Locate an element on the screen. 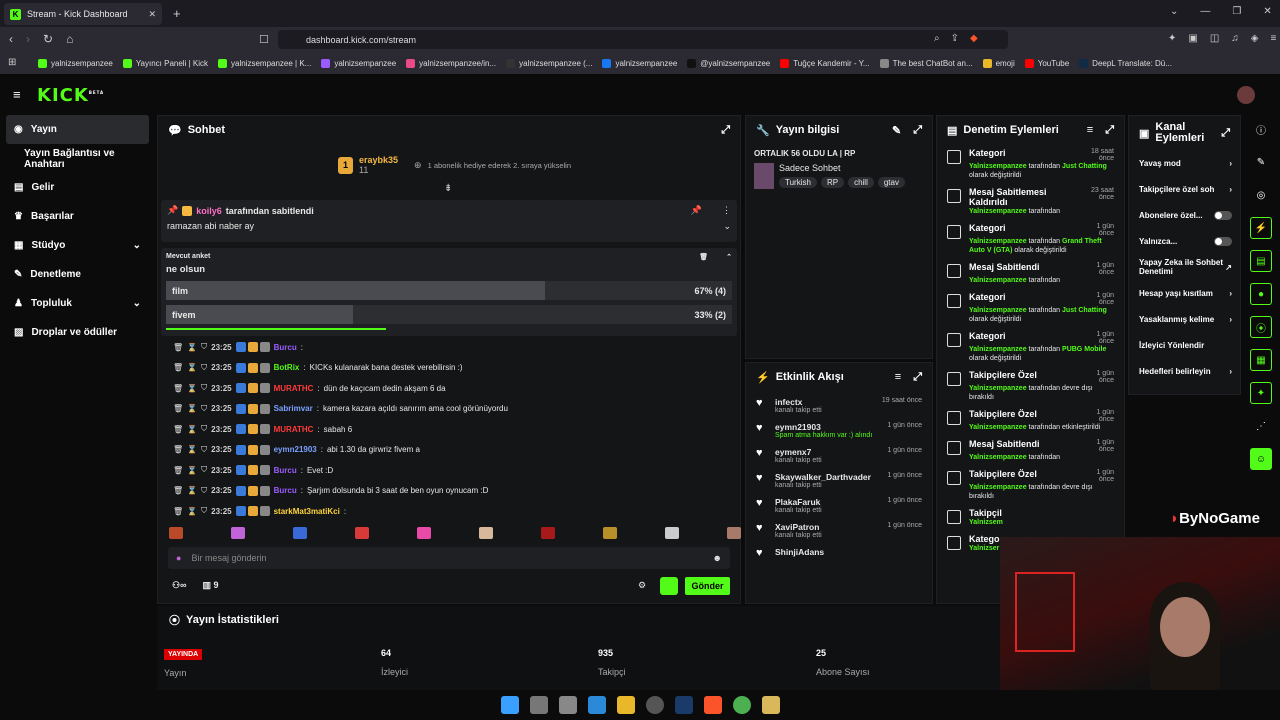 Image resolution: width=1280 pixels, height=720 pixels. chat-input: ● Bir mesaj gönderin ☻ is located at coordinates (449, 558).